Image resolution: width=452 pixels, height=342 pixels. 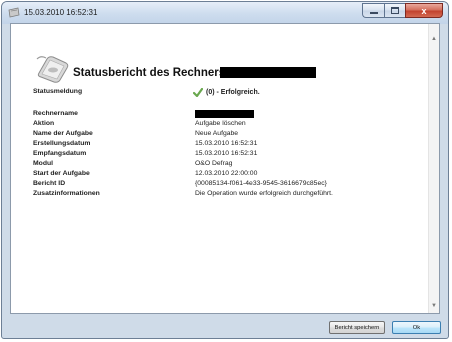 I want to click on field-value-task-start: 12.03.2010 22:00:00, so click(x=226, y=173).